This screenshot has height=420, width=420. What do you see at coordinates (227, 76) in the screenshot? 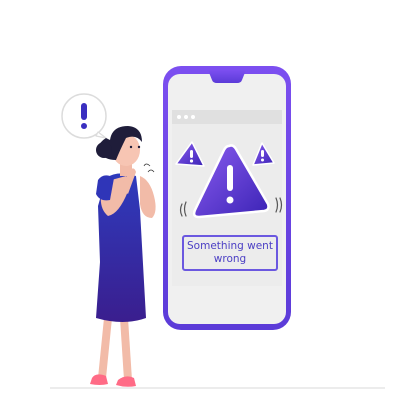
I see `phone-notch` at bounding box center [227, 76].